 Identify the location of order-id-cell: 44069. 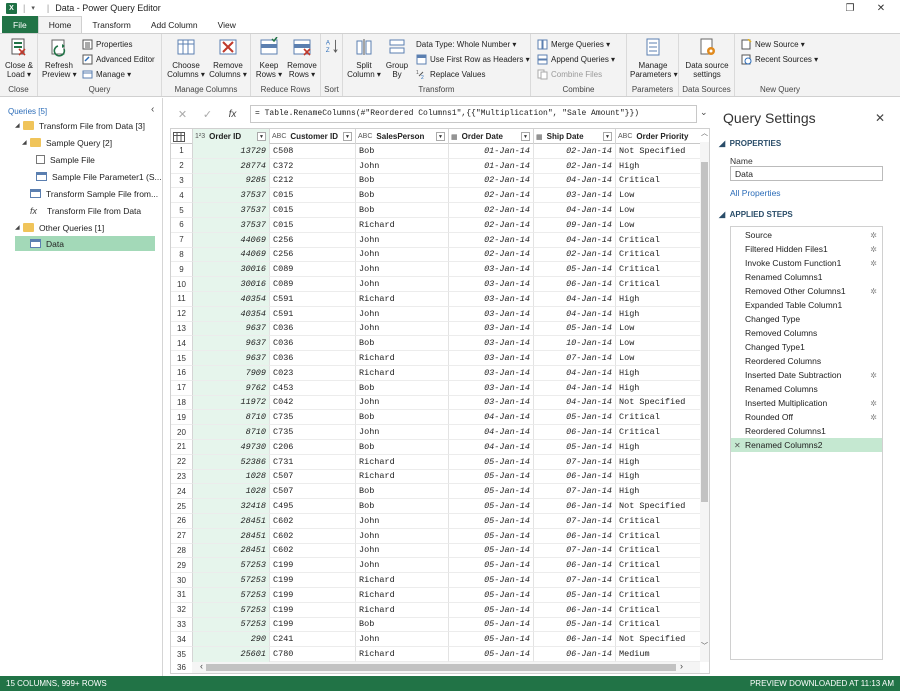
(231, 255).